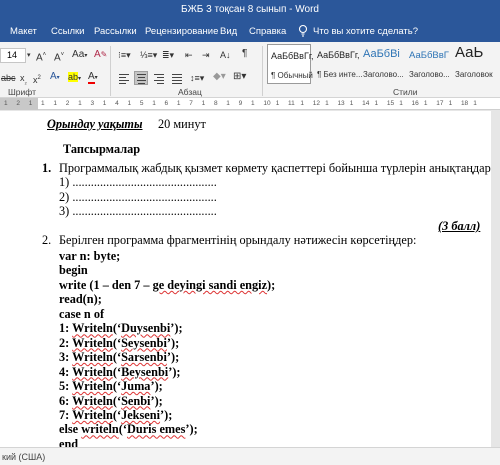 The width and height of the screenshot is (500, 465). What do you see at coordinates (341, 103) in the screenshot?
I see `ruler-tick: 13` at bounding box center [341, 103].